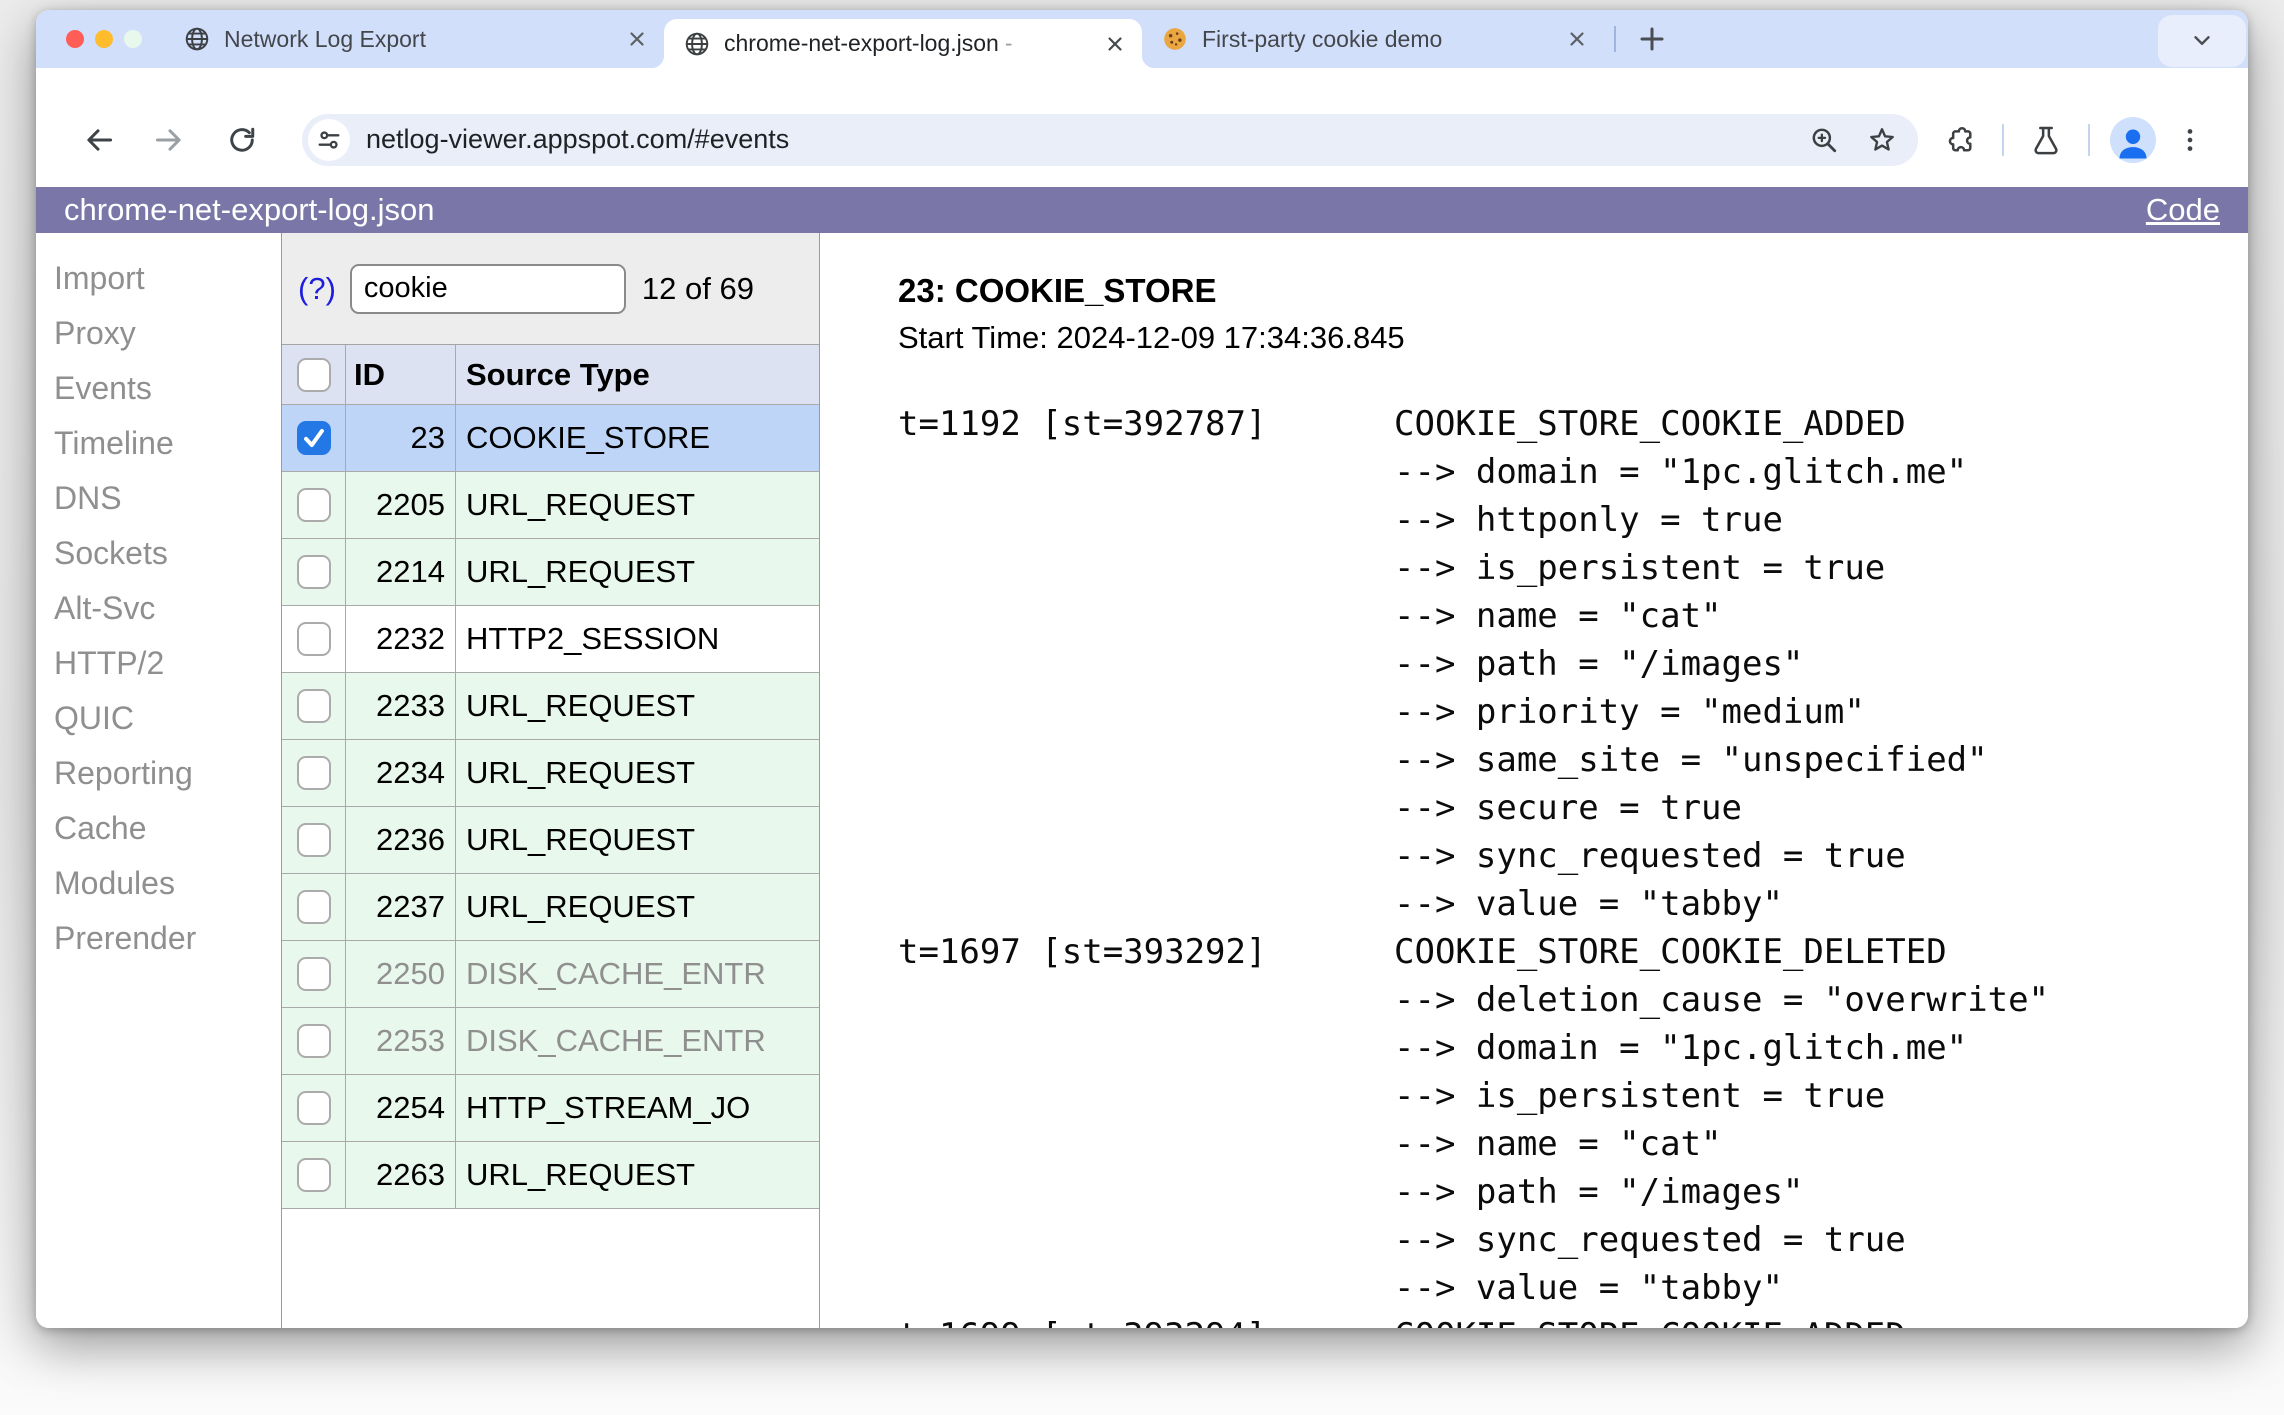 This screenshot has width=2284, height=1415. I want to click on forward-button, so click(170, 140).